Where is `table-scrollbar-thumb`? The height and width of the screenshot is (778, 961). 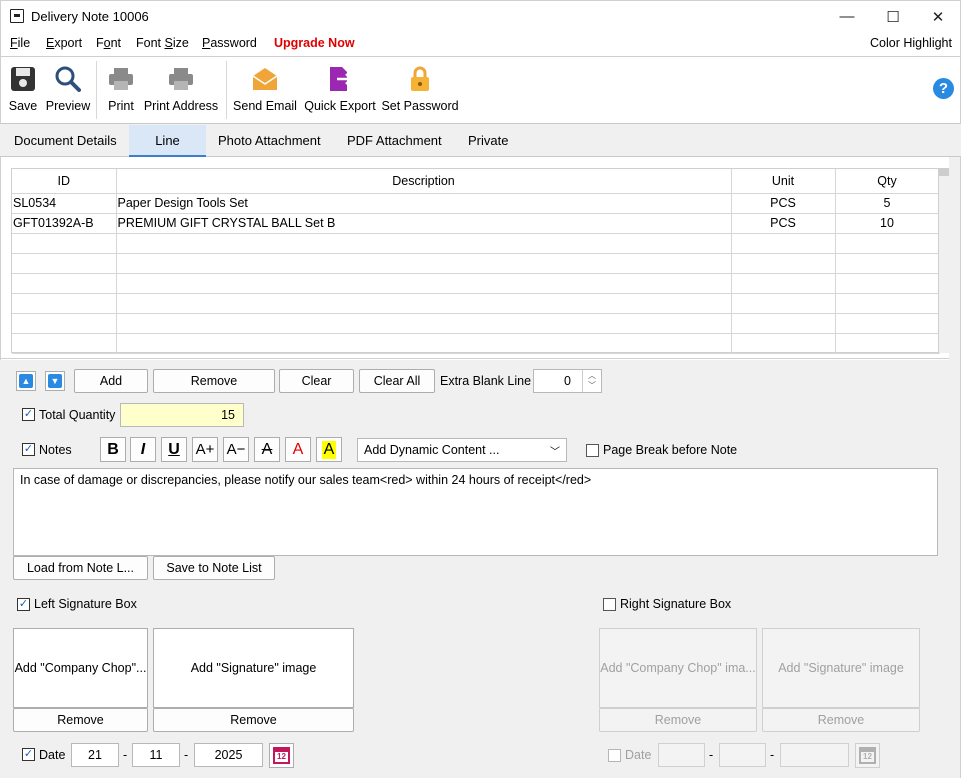 table-scrollbar-thumb is located at coordinates (944, 172).